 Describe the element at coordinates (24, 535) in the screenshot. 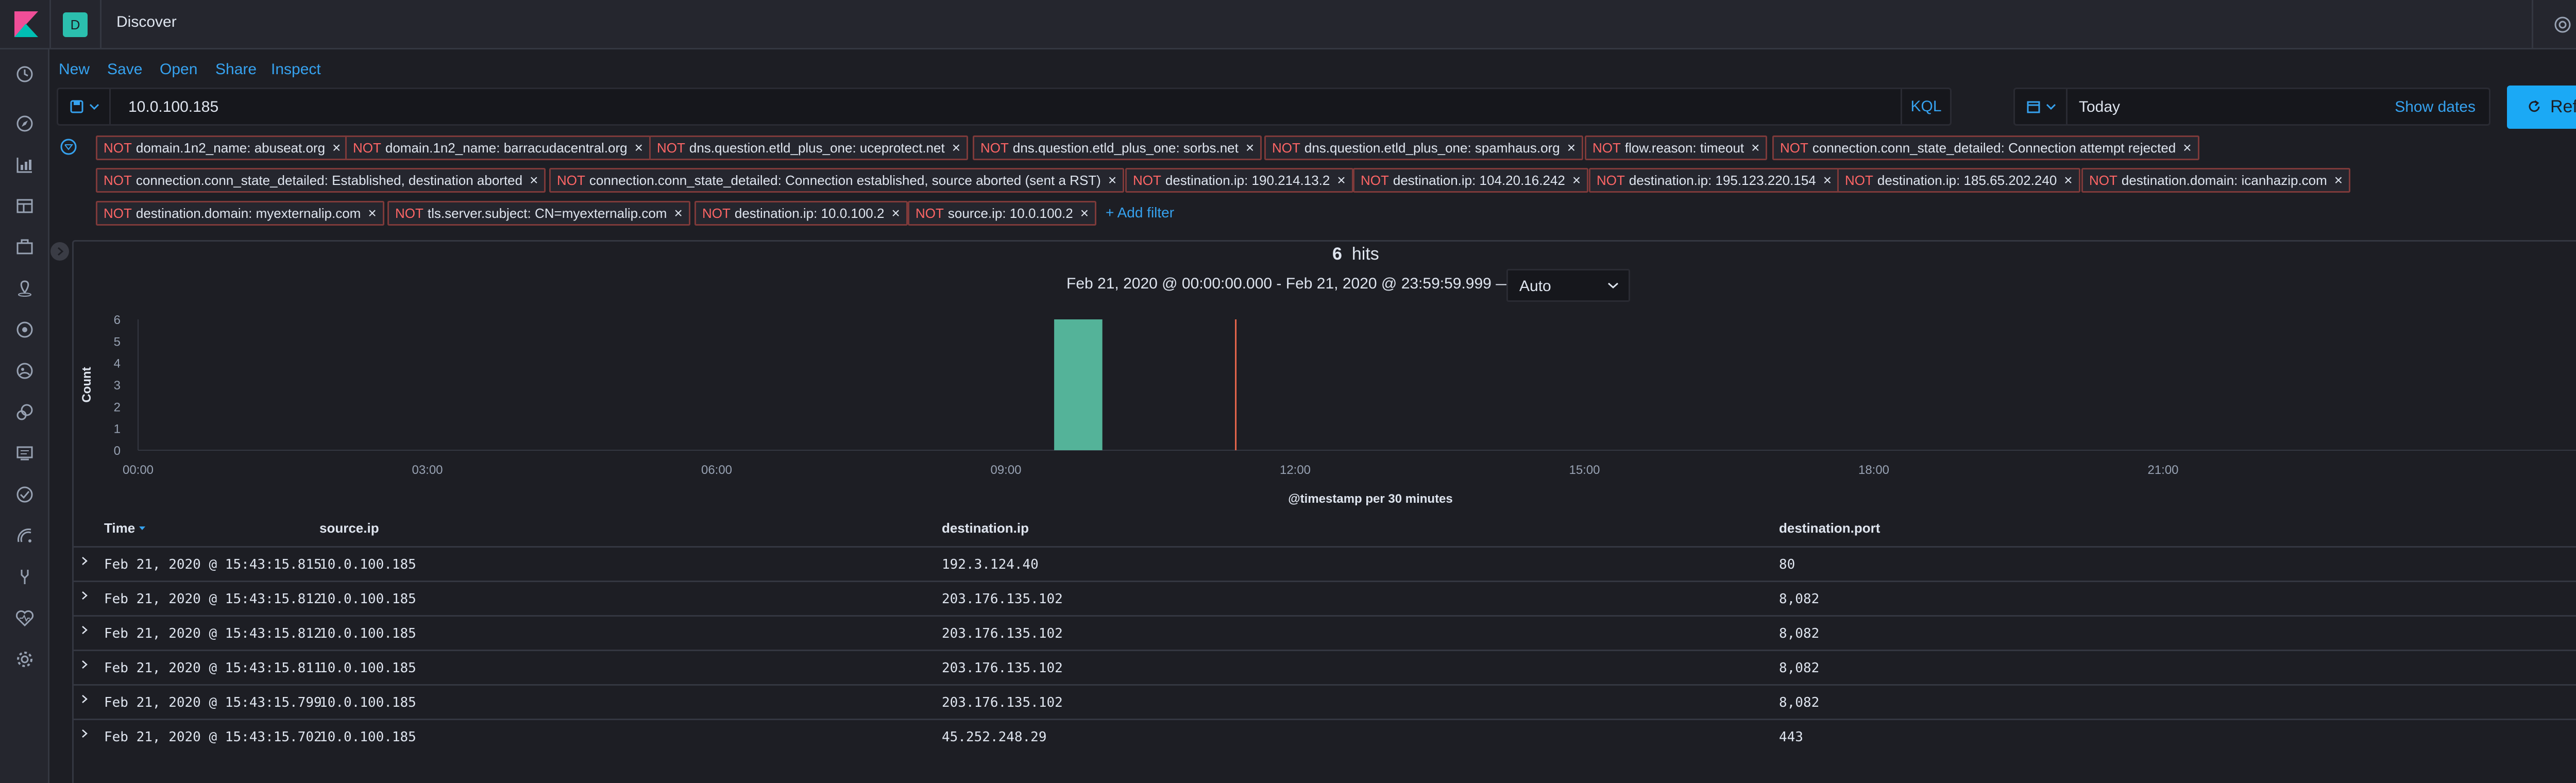

I see `uptime-icon` at that location.